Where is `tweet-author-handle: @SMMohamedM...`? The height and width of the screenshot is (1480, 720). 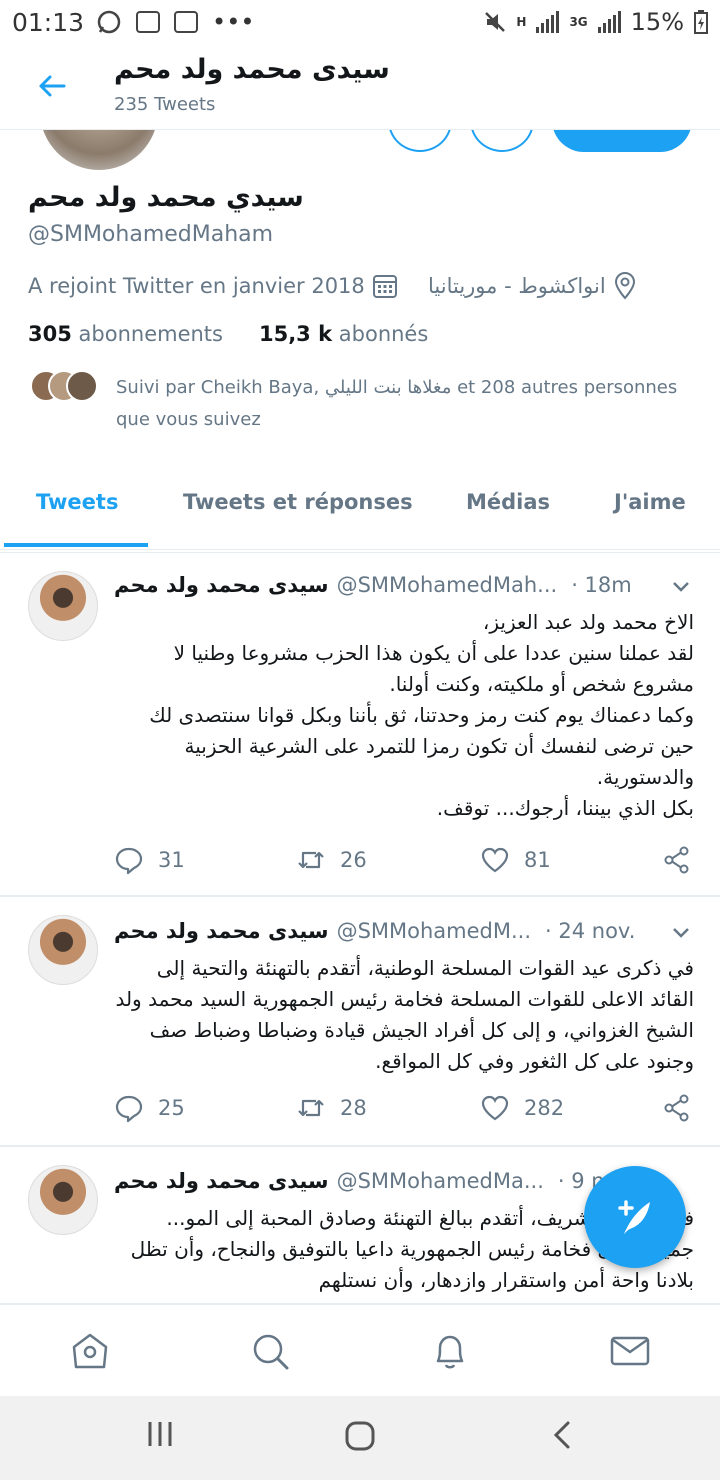 tweet-author-handle: @SMMohamedM... is located at coordinates (434, 931).